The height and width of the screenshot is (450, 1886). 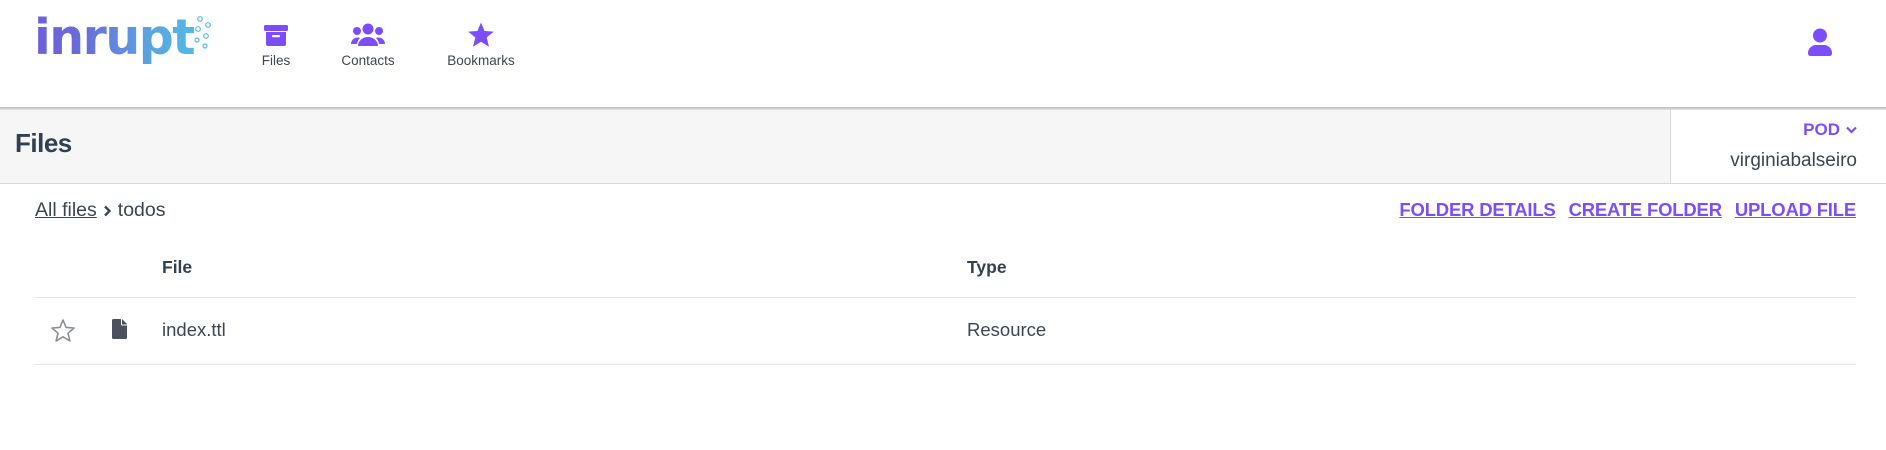 I want to click on column-header-type: Type, so click(x=987, y=267).